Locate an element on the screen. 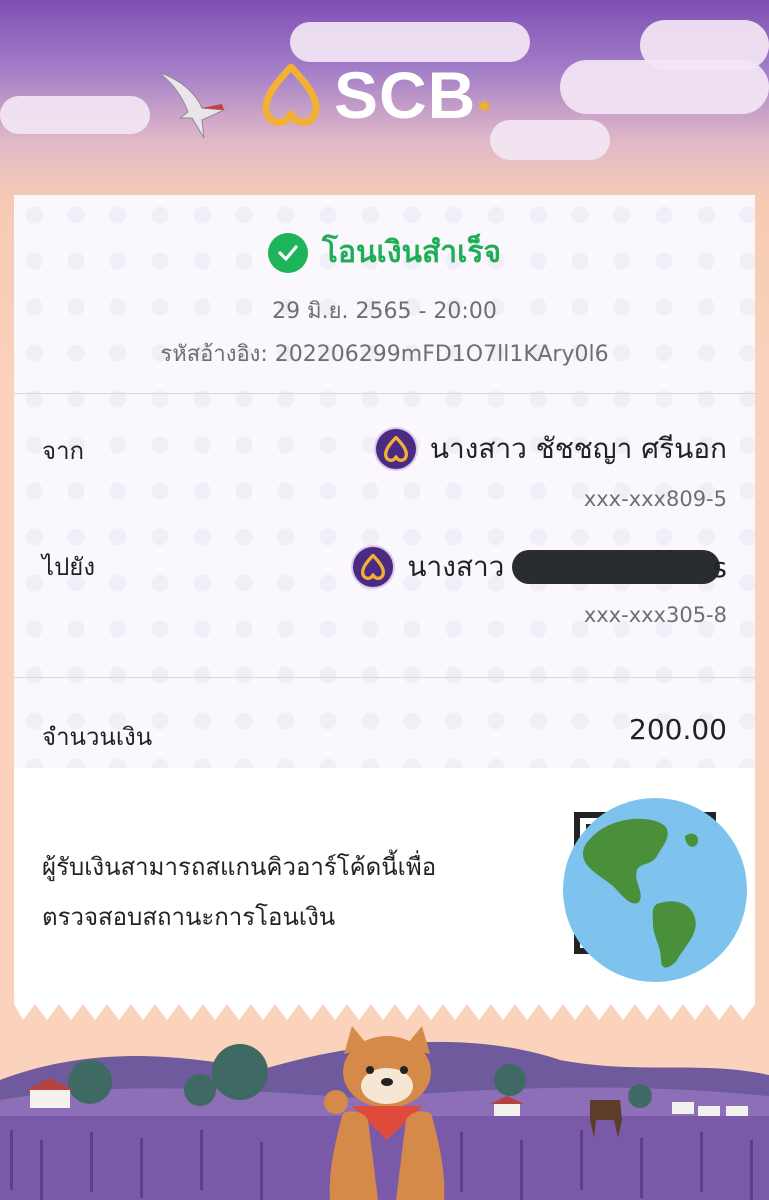  scb-logo-text: SCB is located at coordinates (405, 95).